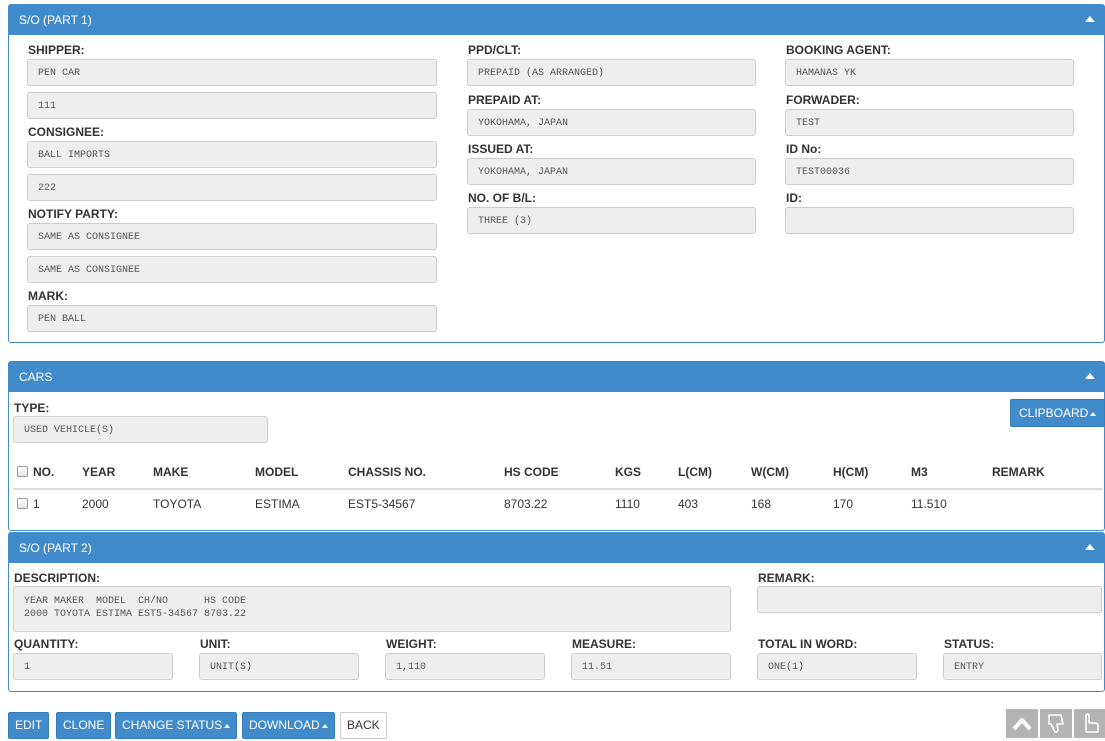 Image resolution: width=1105 pixels, height=741 pixels. What do you see at coordinates (628, 472) in the screenshot?
I see `col-kgs: KGS` at bounding box center [628, 472].